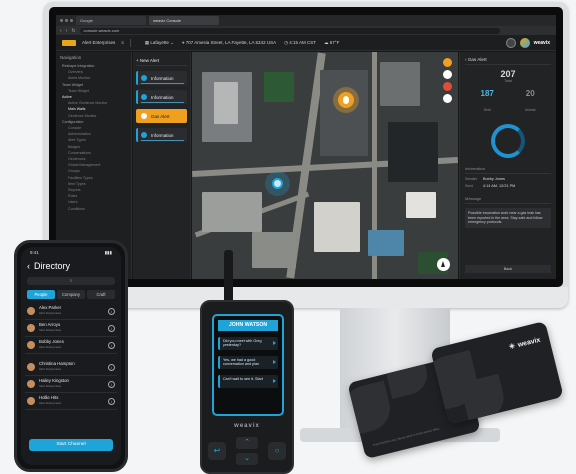  Describe the element at coordinates (344, 113) in the screenshot. I see `map-parking-lot` at that location.